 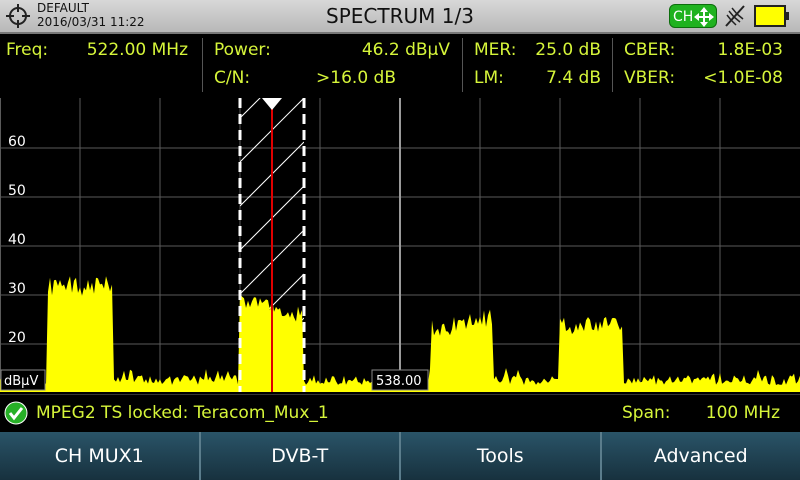 What do you see at coordinates (743, 78) in the screenshot?
I see `vber-value: <1.0E-08` at bounding box center [743, 78].